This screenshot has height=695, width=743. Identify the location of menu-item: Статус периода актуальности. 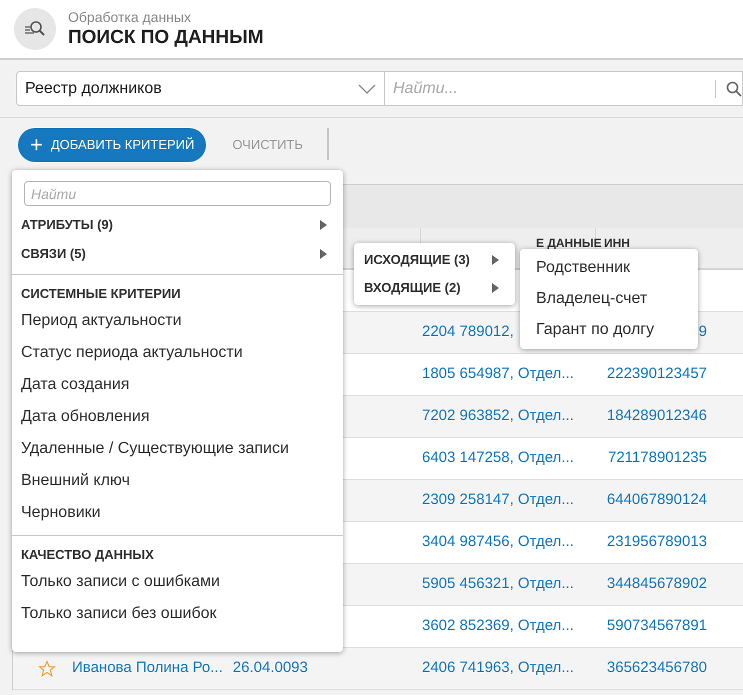
(177, 353).